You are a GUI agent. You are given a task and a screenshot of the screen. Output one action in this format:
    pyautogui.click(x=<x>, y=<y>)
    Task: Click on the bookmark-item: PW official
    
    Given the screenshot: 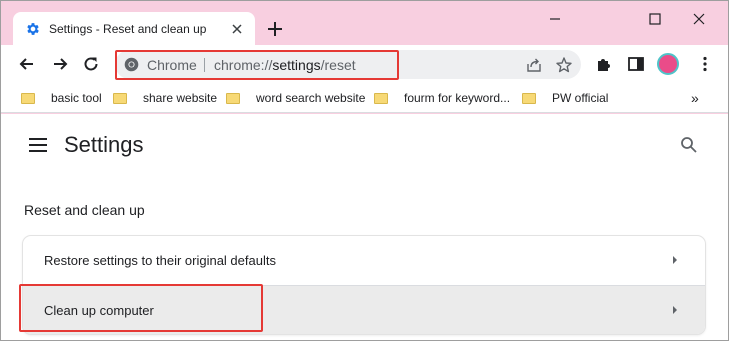 What is the action you would take?
    pyautogui.click(x=565, y=98)
    